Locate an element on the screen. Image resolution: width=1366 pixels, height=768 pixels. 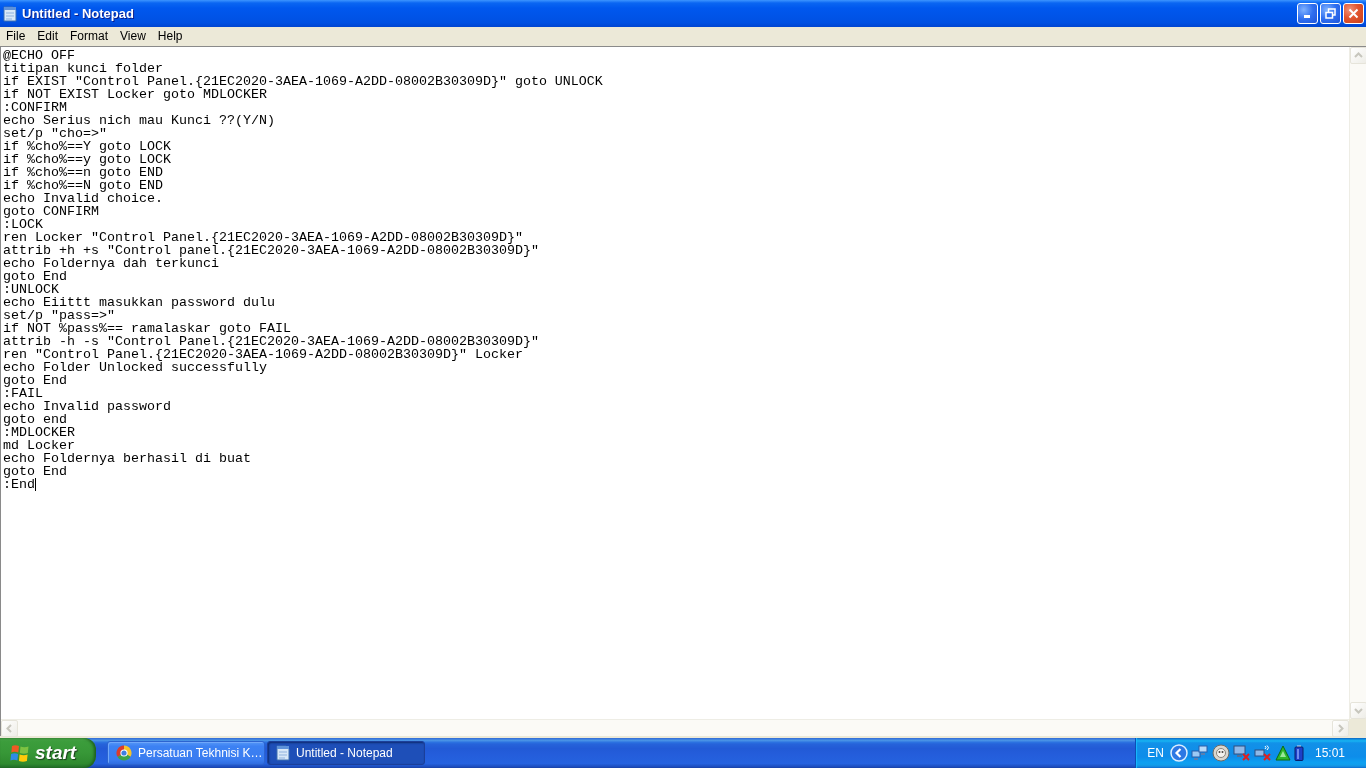
text-line: ren Locker "Control Panel.{21EC2020-3AEA-1069-A2DD-08002B30309D}" is located at coordinates (263, 237).